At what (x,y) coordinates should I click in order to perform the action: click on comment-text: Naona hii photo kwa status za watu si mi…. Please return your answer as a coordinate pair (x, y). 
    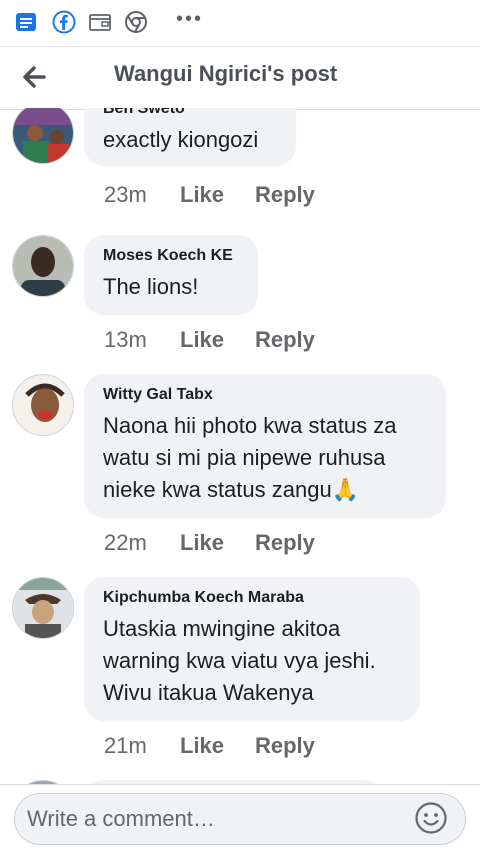
    Looking at the image, I should click on (250, 457).